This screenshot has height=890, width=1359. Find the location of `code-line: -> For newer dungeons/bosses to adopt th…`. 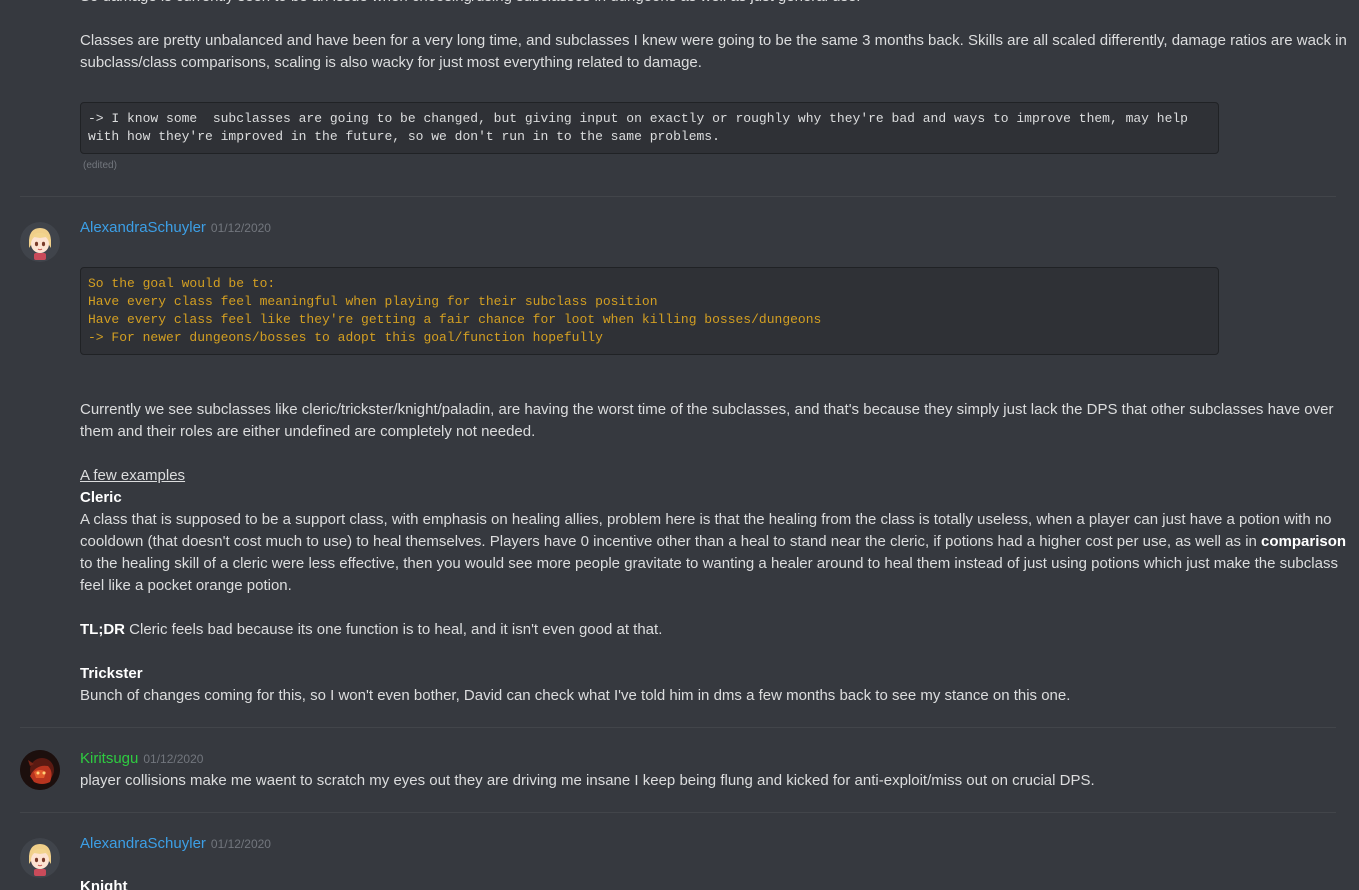

code-line: -> For newer dungeons/bosses to adopt th… is located at coordinates (345, 337).